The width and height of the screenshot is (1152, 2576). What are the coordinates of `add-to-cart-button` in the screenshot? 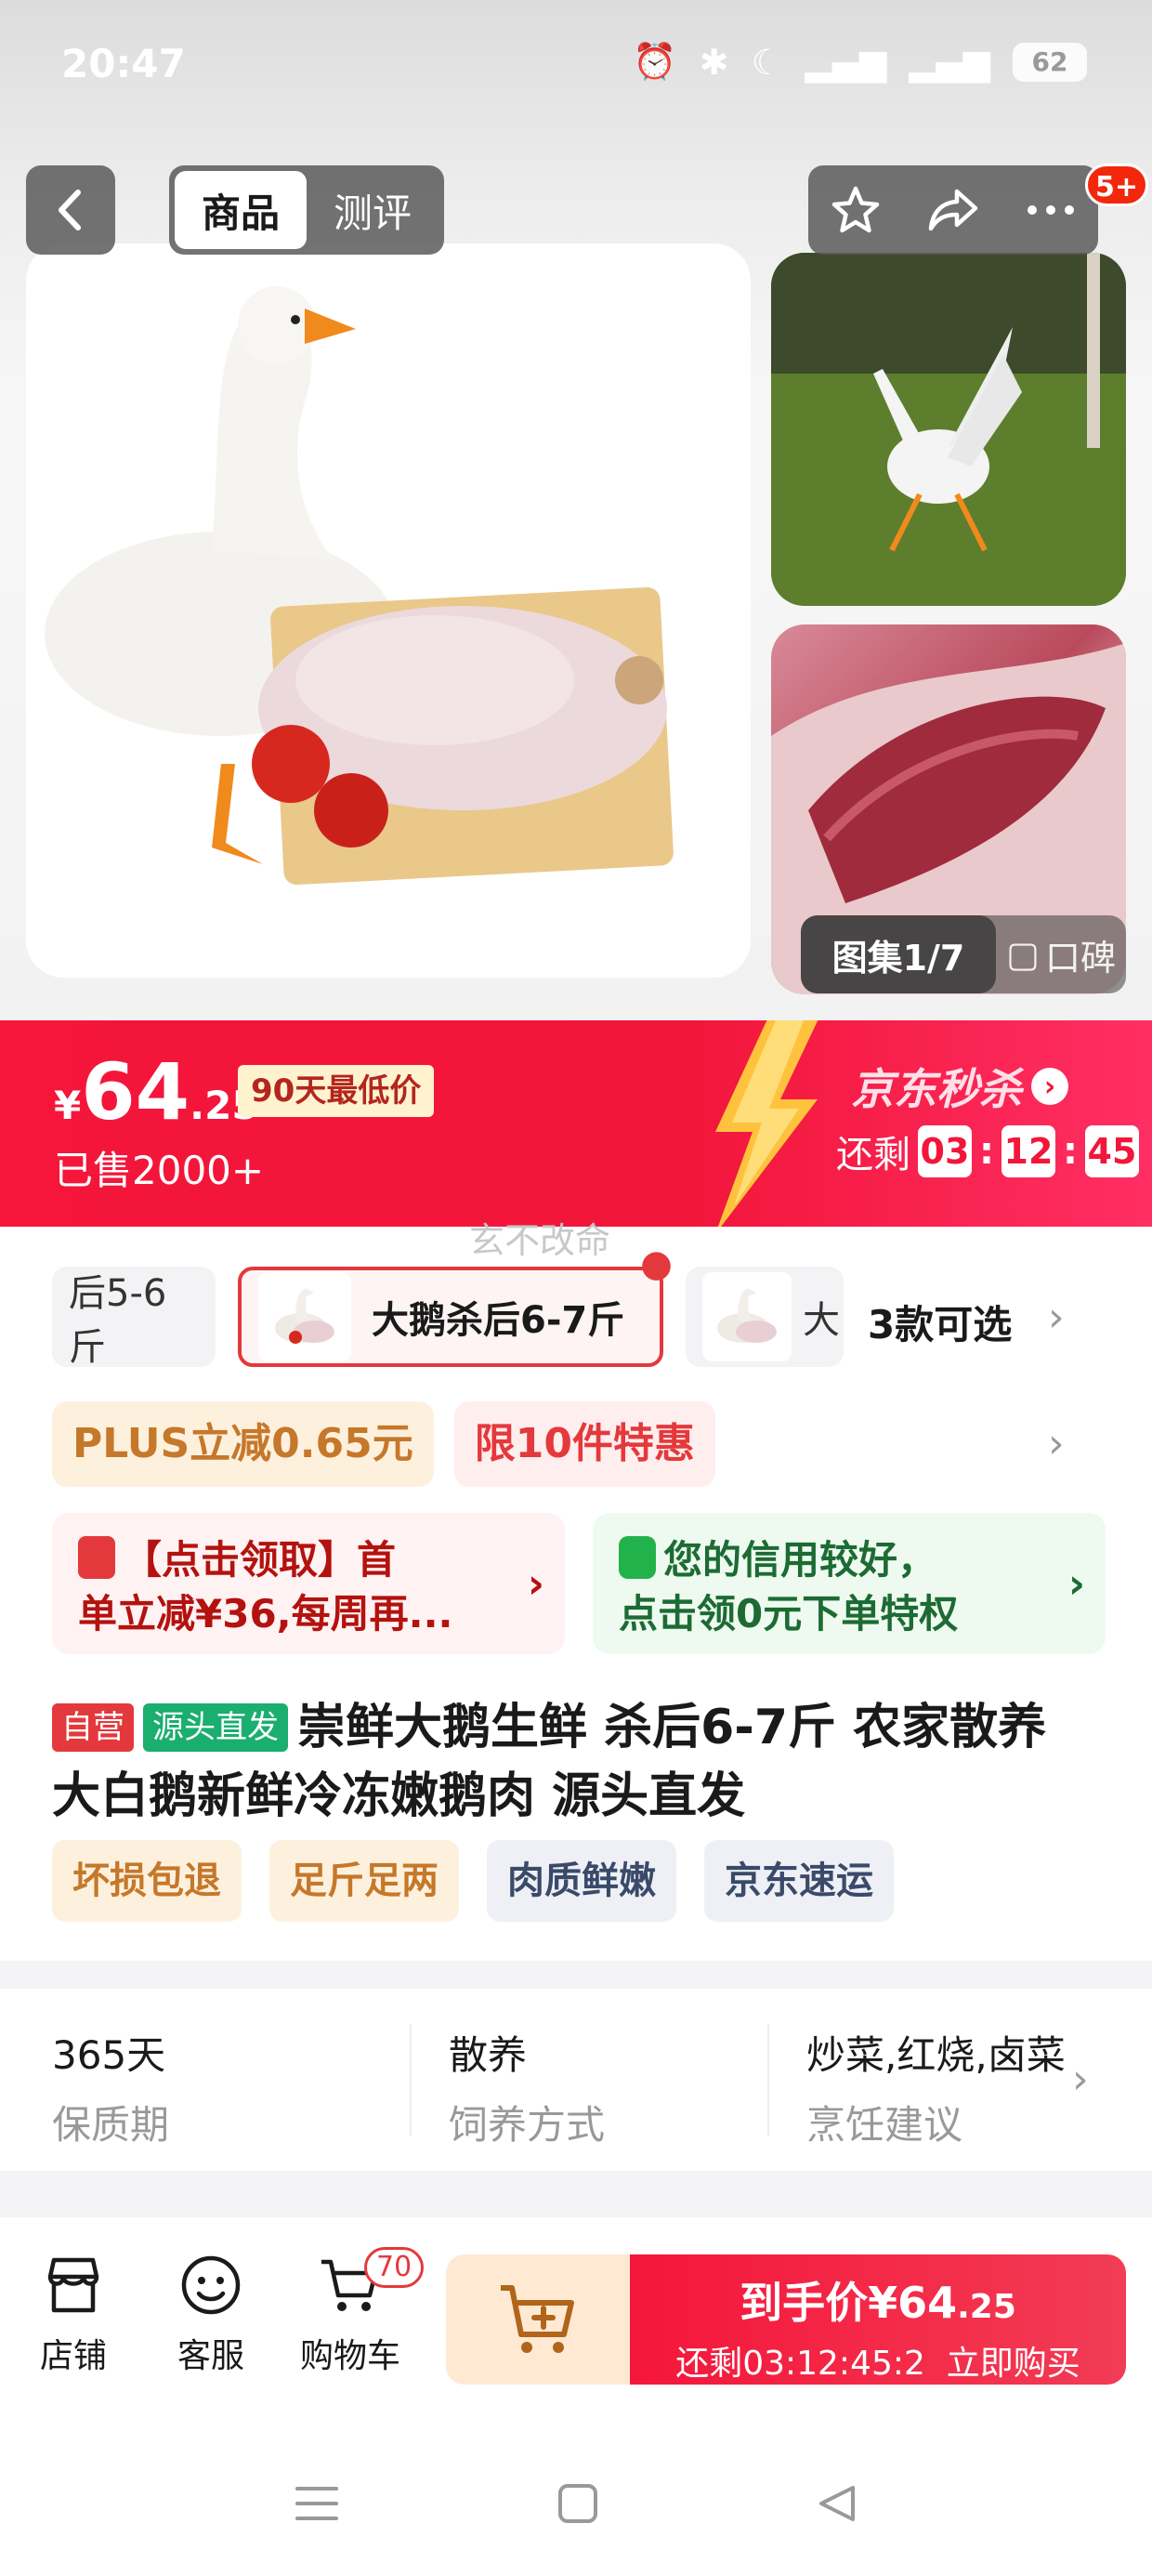 It's located at (539, 2319).